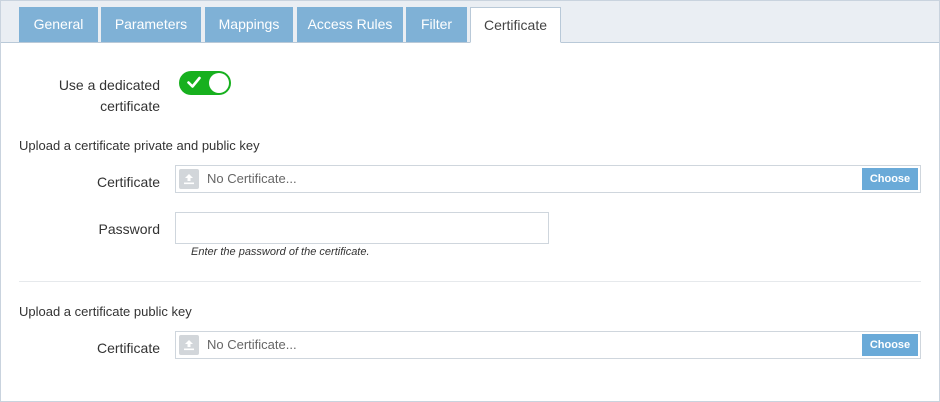  What do you see at coordinates (128, 182) in the screenshot?
I see `certificate-label: Certificate` at bounding box center [128, 182].